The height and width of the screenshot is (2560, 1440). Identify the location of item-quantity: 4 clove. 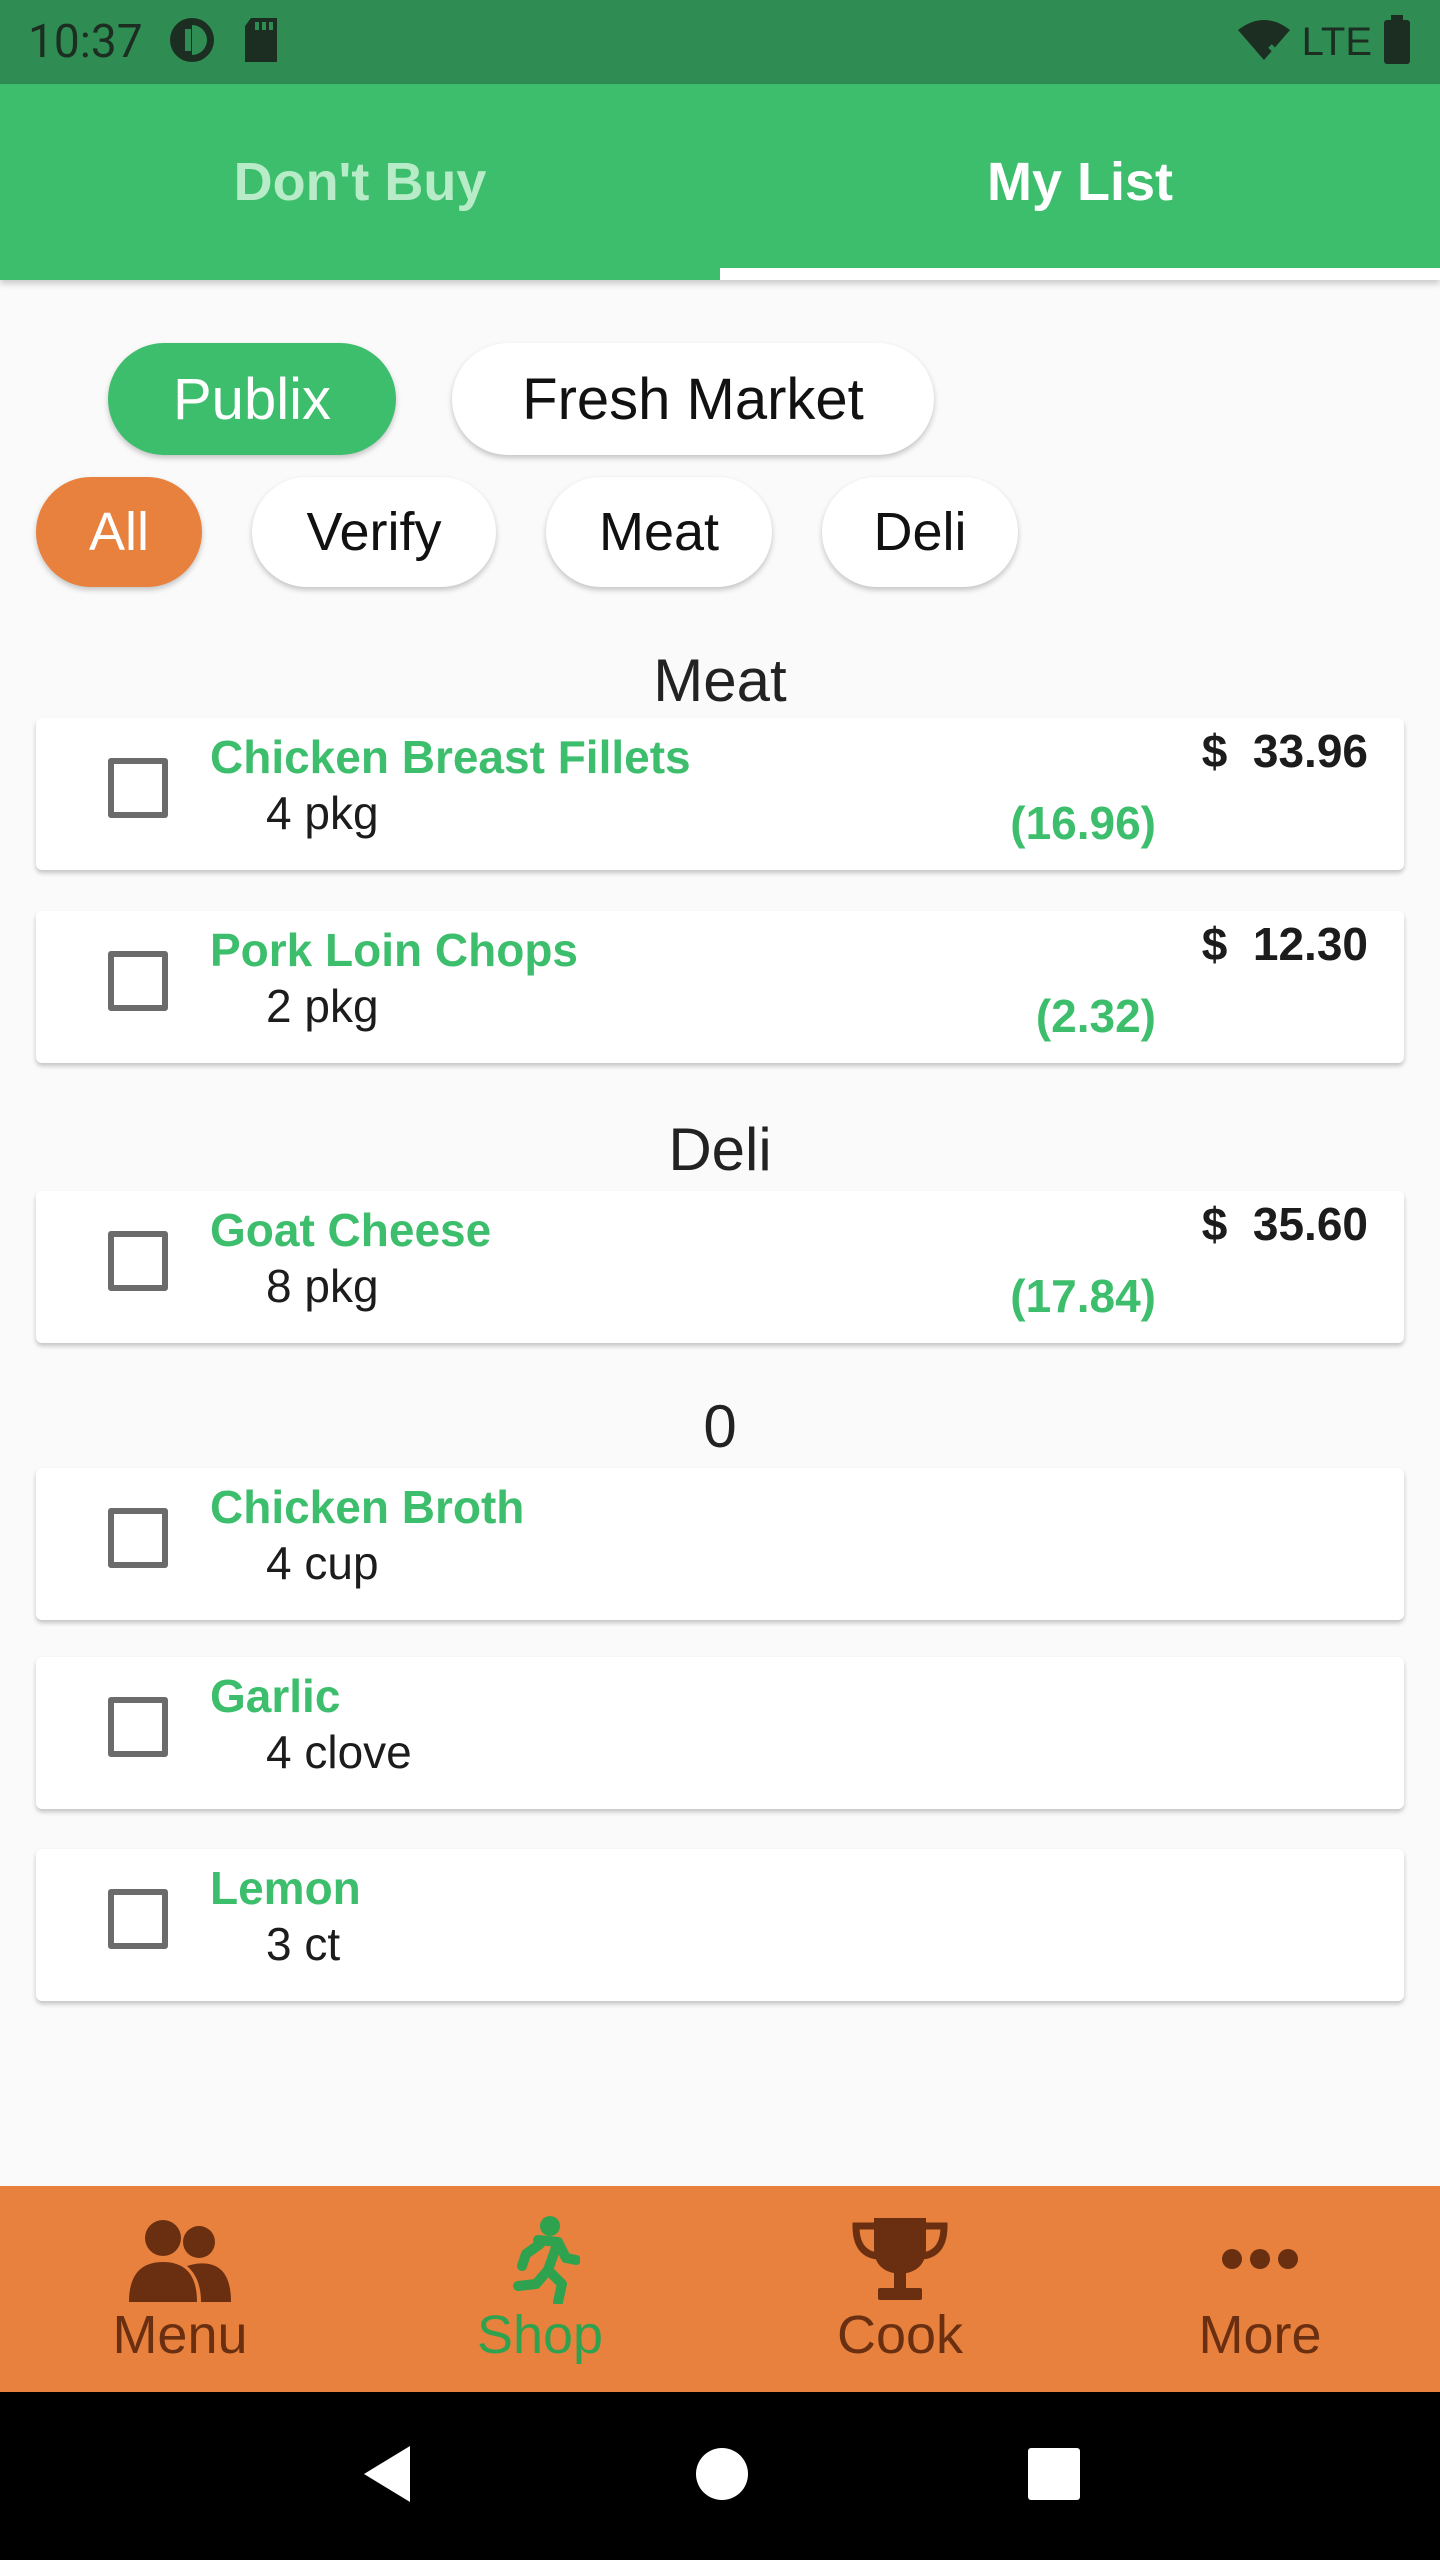
(339, 1752).